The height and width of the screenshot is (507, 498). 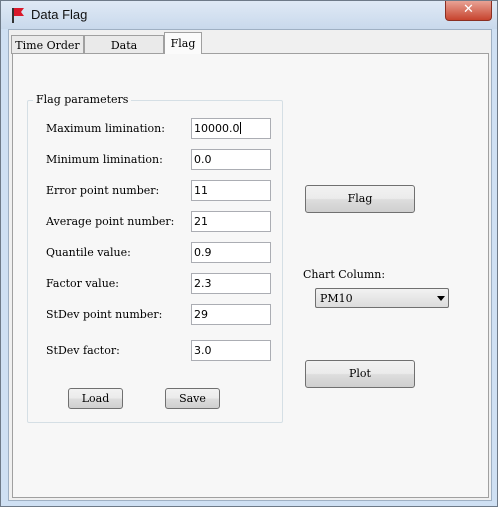 What do you see at coordinates (59, 14) in the screenshot?
I see `window-title: Data Flag` at bounding box center [59, 14].